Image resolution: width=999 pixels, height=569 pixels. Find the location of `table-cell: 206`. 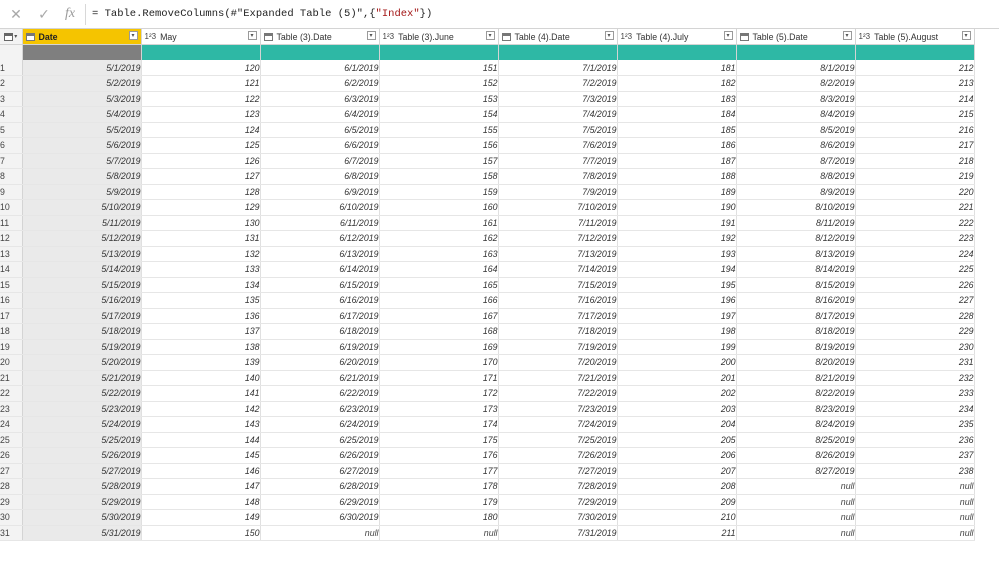

table-cell: 206 is located at coordinates (677, 455).